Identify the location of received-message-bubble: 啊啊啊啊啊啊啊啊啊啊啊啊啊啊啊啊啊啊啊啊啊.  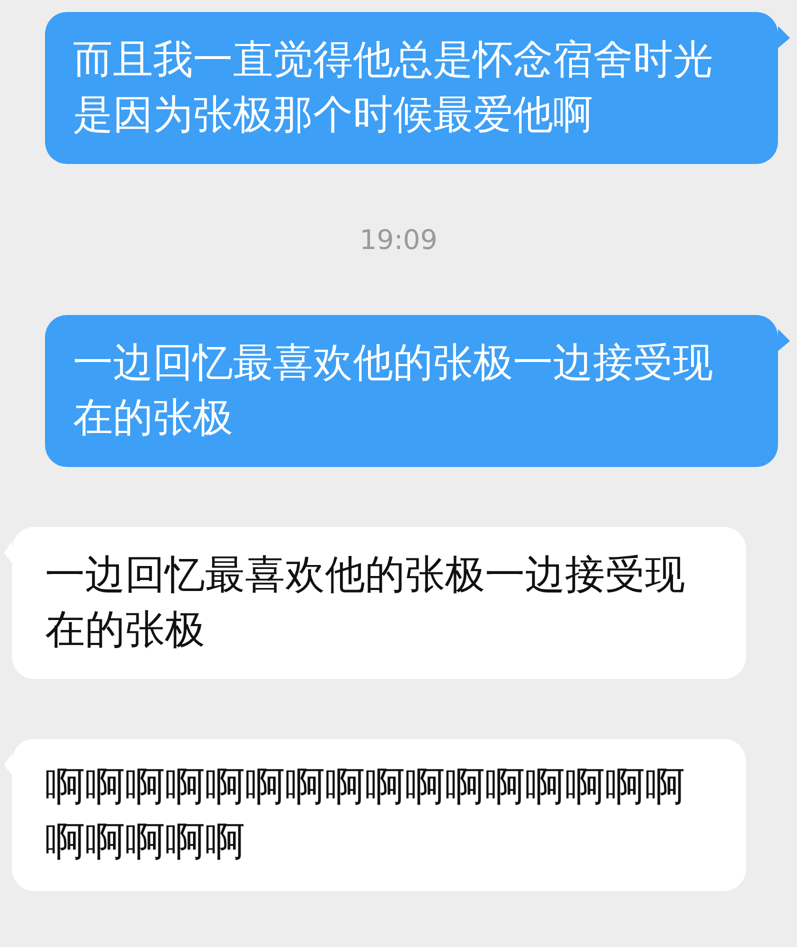
(379, 815).